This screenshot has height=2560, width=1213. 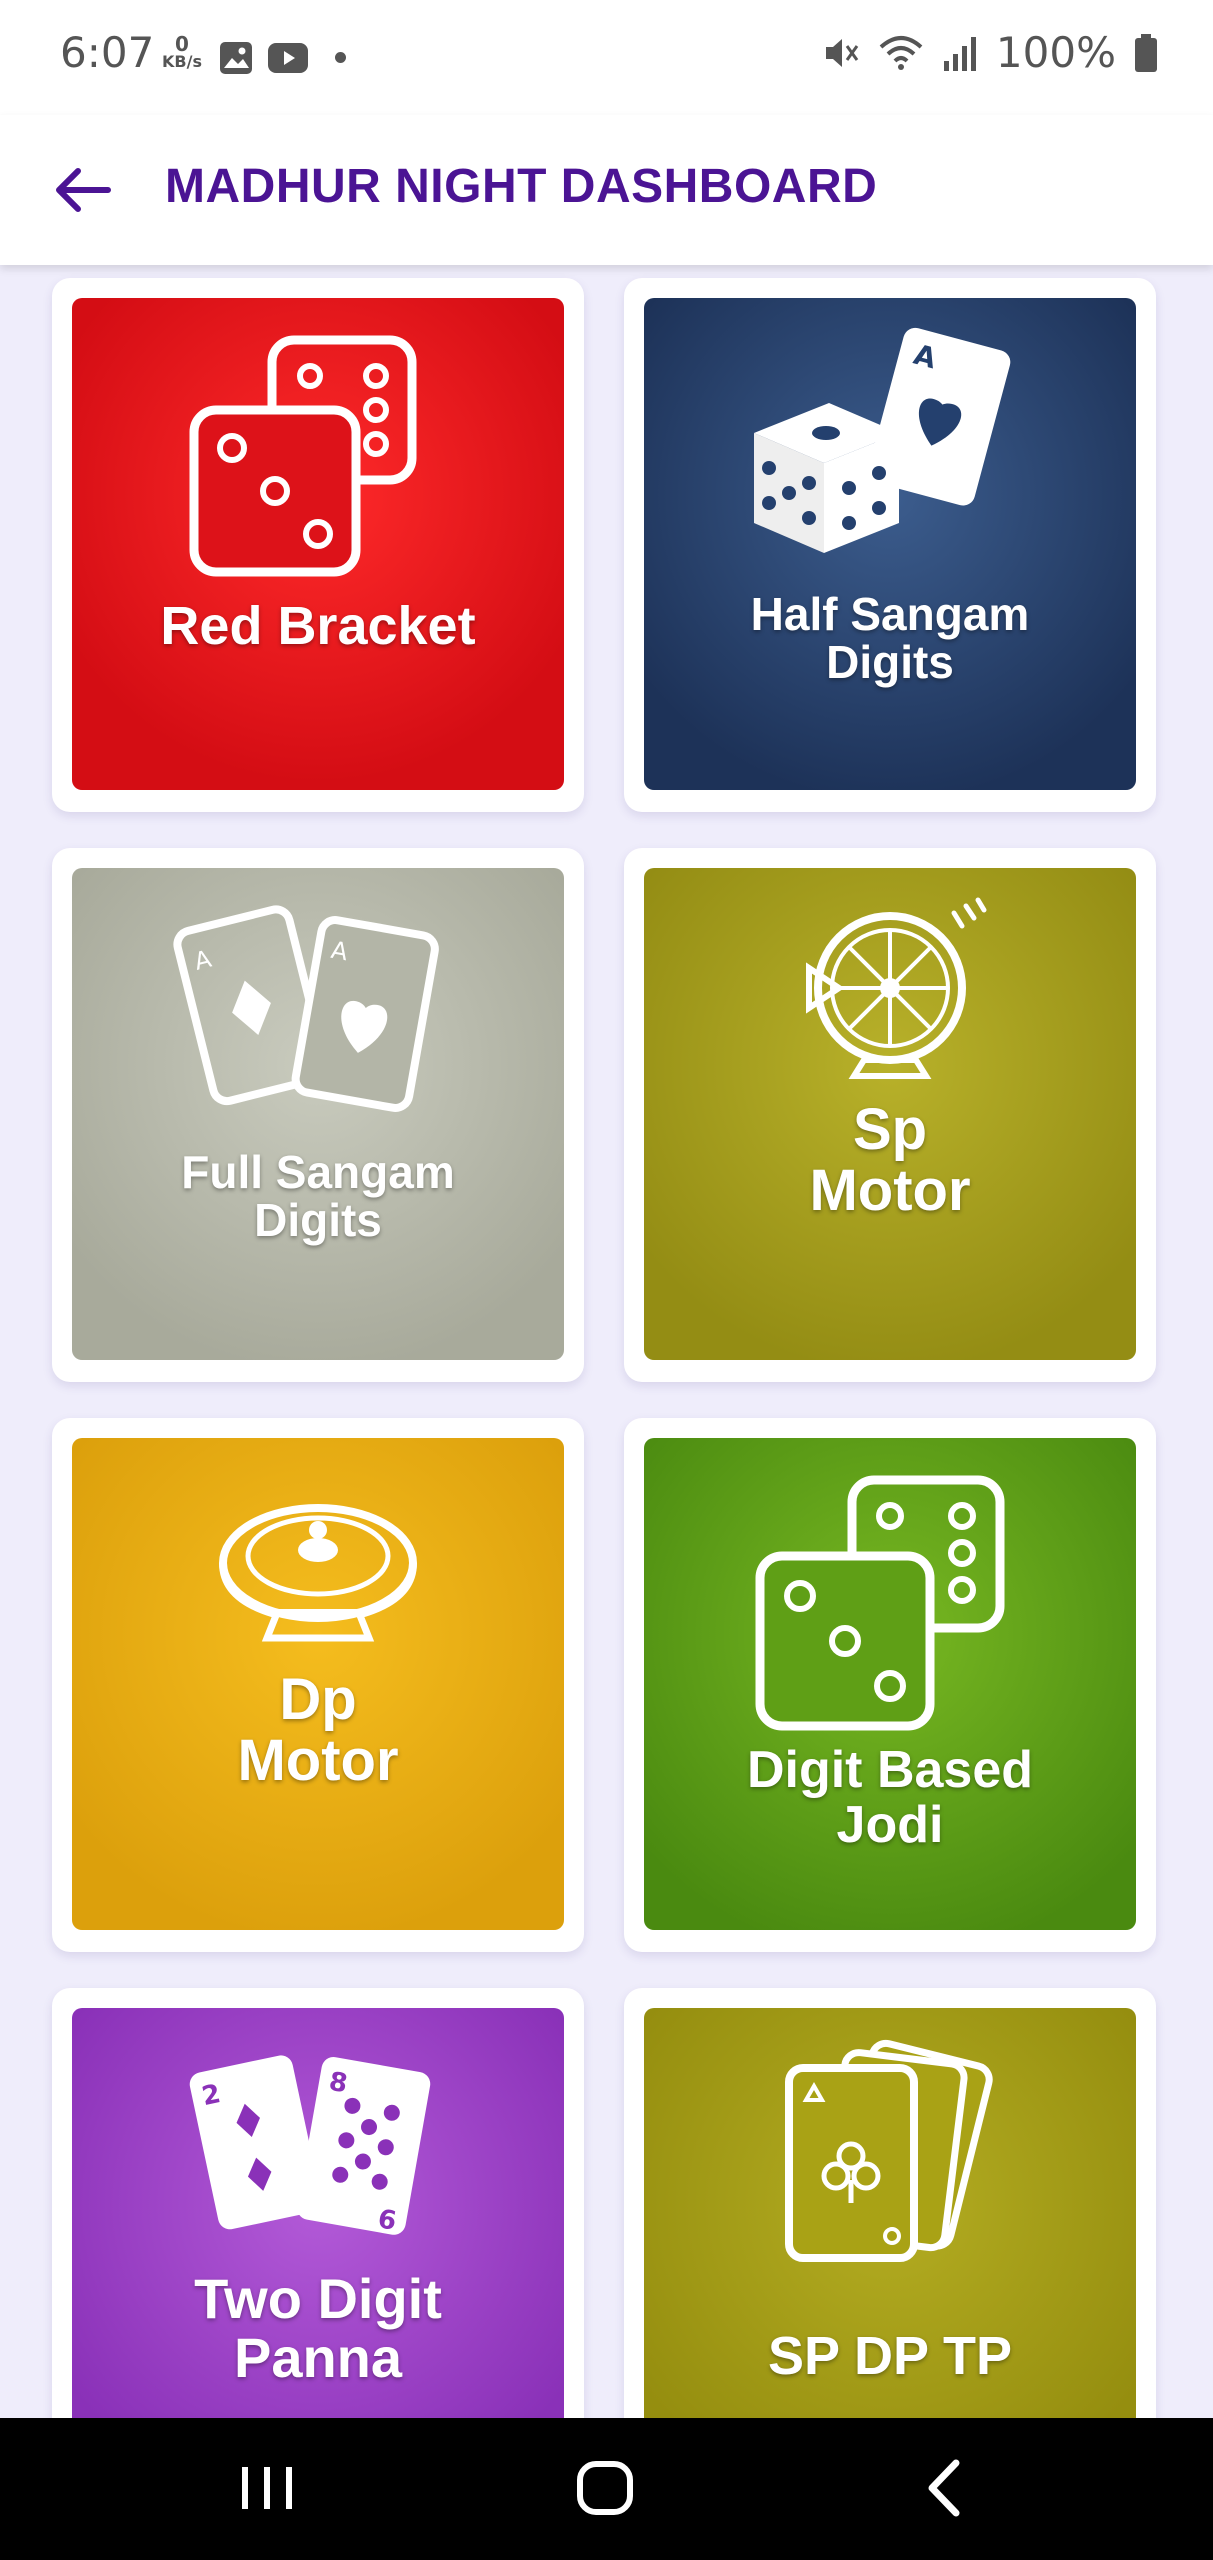 I want to click on mute-icon, so click(x=842, y=52).